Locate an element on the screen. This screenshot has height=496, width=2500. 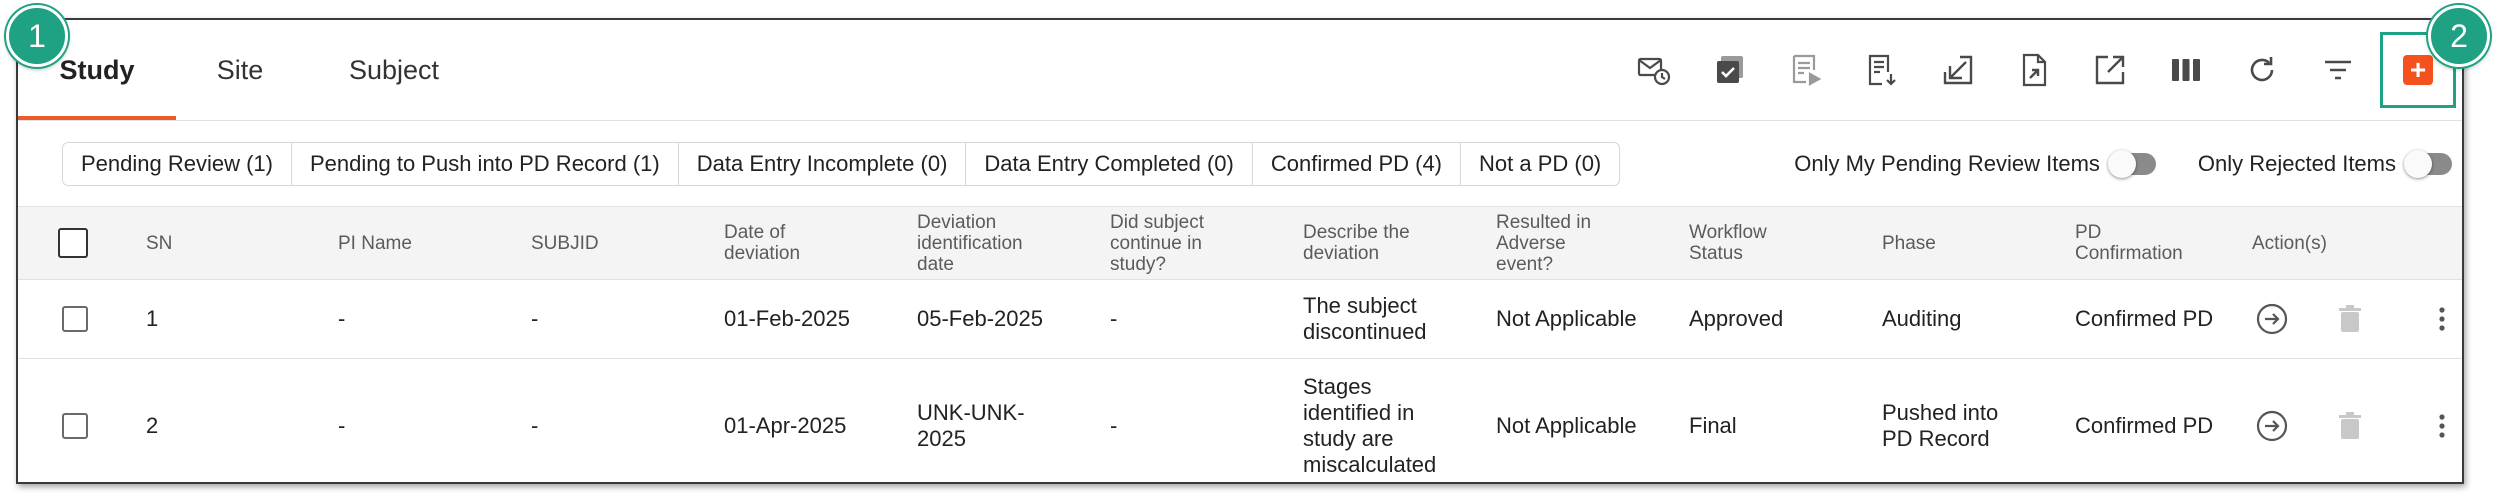
col-adverse-event: Resulted in Adverse event? is located at coordinates (1556, 243).